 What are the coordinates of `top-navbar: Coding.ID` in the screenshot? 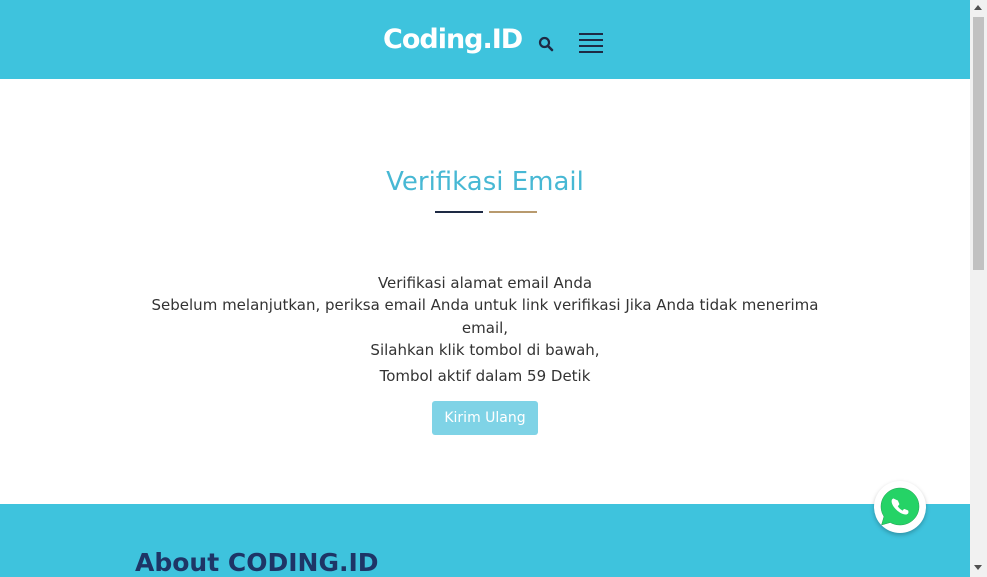 It's located at (485, 39).